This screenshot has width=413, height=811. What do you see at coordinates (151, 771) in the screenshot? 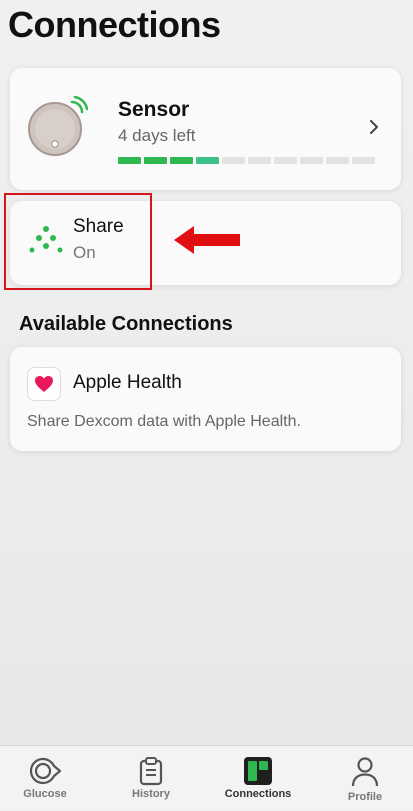
I see `history-icon` at bounding box center [151, 771].